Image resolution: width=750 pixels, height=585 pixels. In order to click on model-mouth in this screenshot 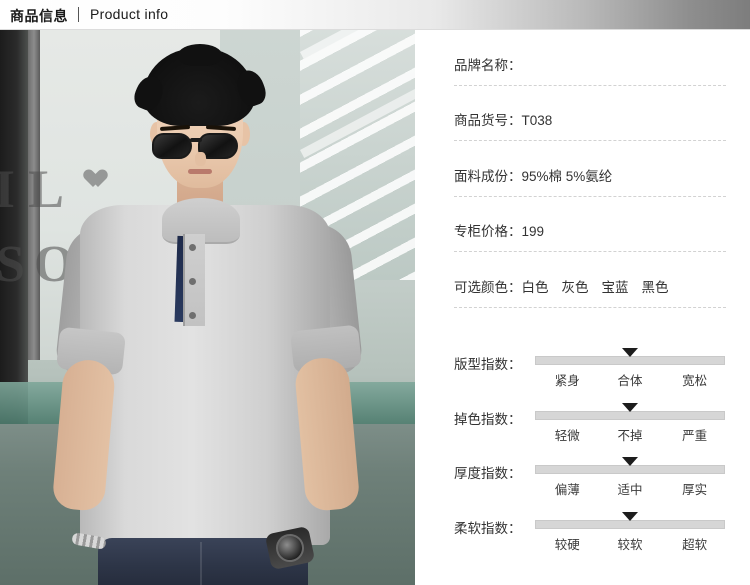, I will do `click(200, 171)`.